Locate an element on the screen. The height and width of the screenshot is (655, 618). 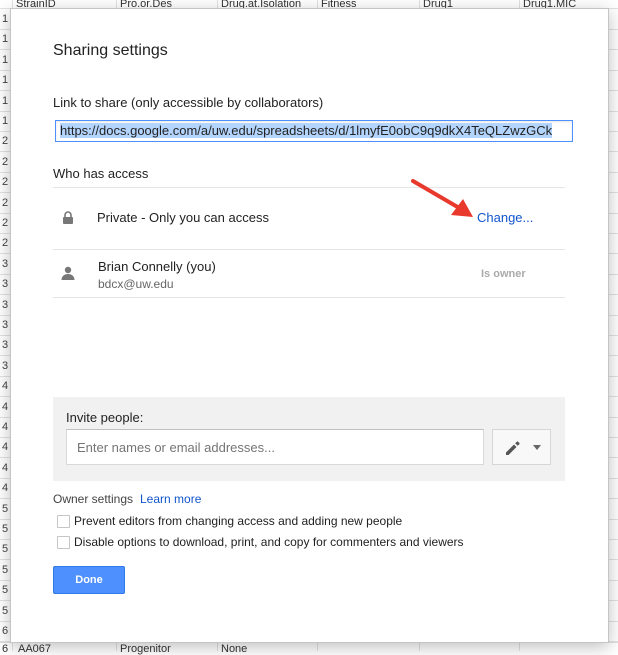
prevent-editors-checkbox is located at coordinates (63, 521).